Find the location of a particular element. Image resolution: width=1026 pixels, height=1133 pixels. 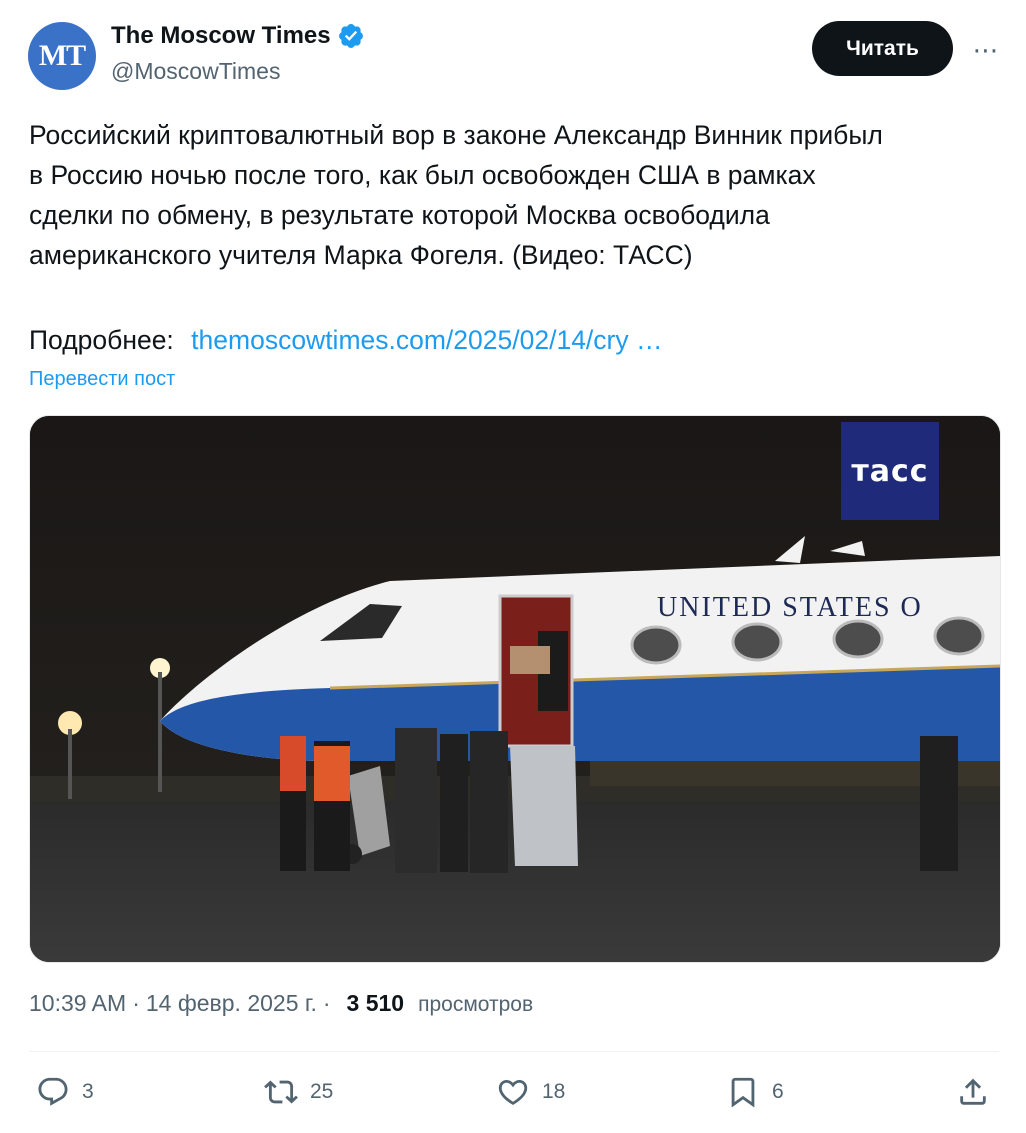

repost-icon is located at coordinates (281, 1092).